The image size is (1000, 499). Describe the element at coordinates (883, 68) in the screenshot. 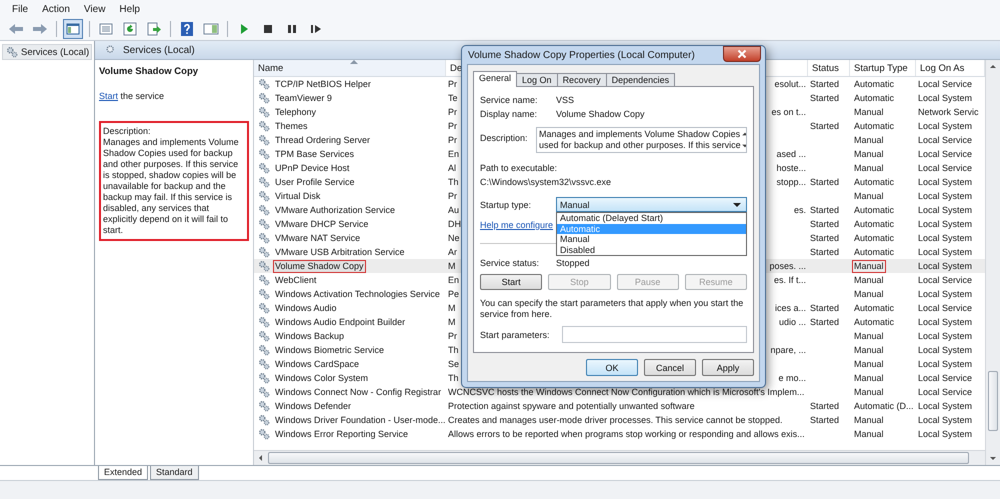

I see `column-header: Startup Type` at that location.